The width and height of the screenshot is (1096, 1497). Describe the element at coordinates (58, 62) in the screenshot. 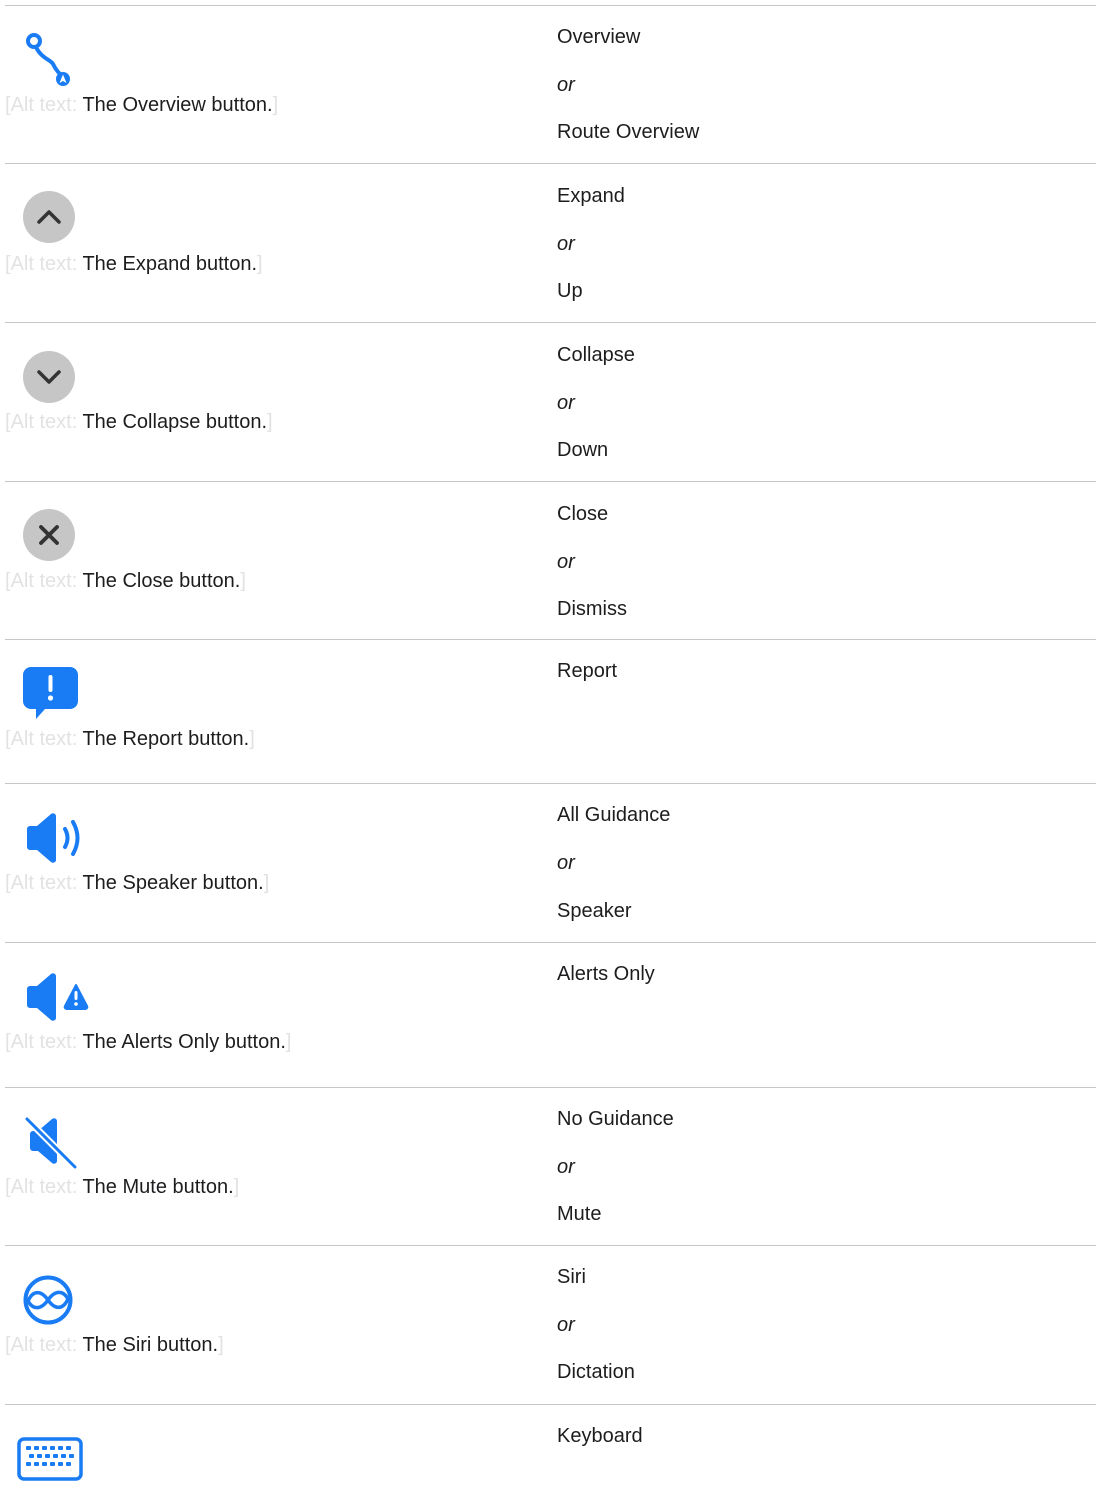

I see `route-overview-icon` at that location.